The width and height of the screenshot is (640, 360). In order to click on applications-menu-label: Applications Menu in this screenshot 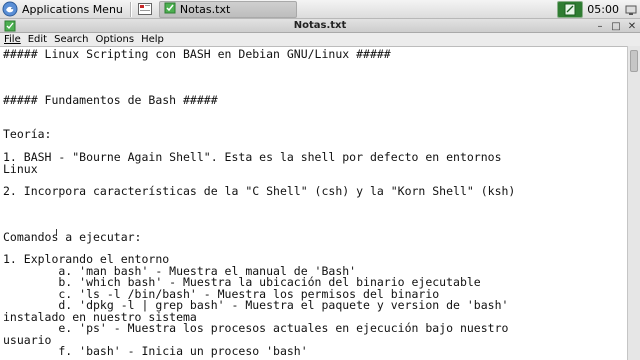, I will do `click(72, 9)`.